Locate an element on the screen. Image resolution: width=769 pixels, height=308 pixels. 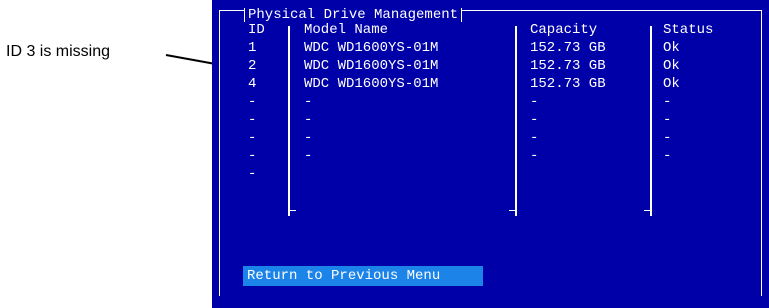
window-title: Physical Drive Management is located at coordinates (353, 15).